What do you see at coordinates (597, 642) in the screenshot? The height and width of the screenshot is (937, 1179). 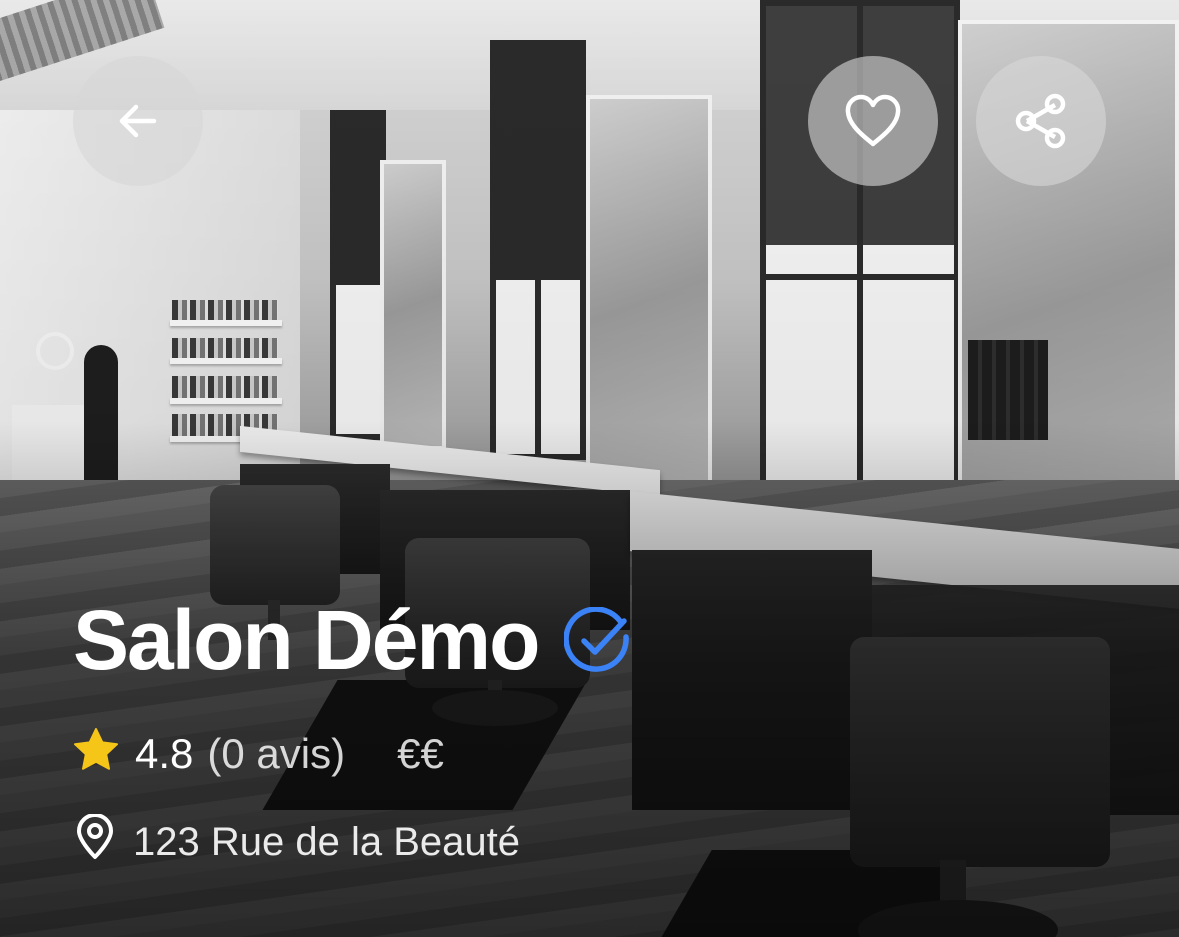 I see `verified-check-badge-icon` at bounding box center [597, 642].